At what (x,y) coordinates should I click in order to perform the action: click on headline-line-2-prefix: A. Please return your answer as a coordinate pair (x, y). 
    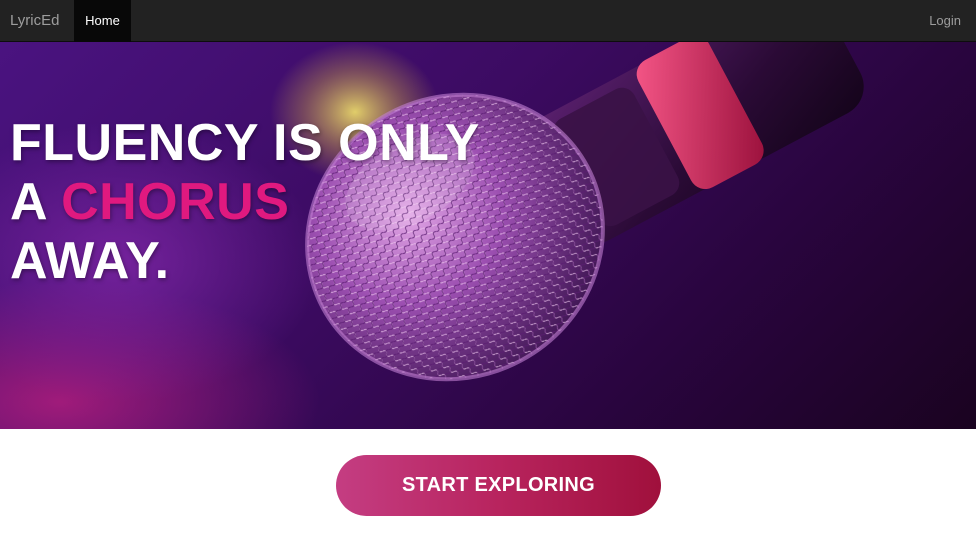
    Looking at the image, I should click on (36, 202).